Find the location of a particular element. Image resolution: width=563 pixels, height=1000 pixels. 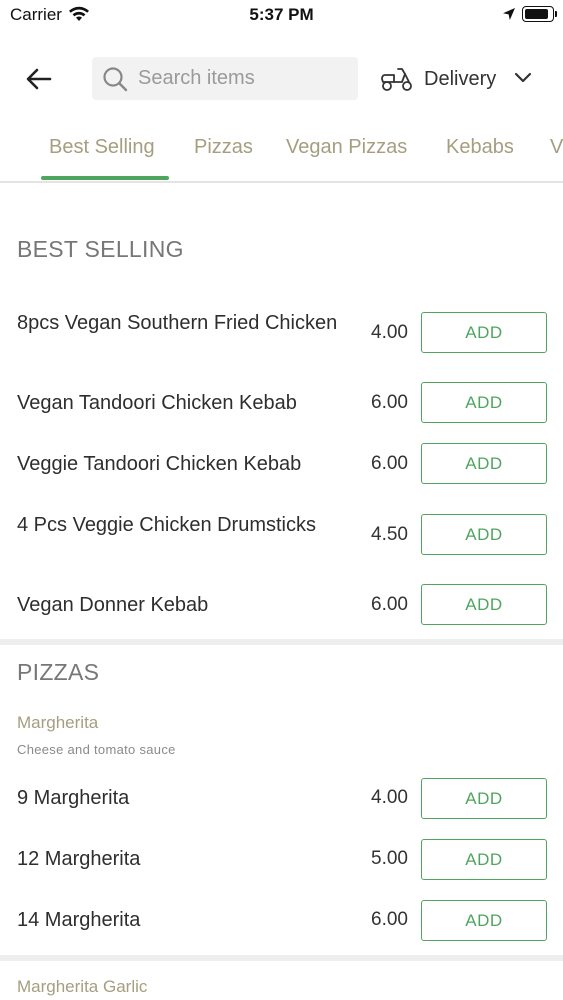

scooter-icon is located at coordinates (397, 81).